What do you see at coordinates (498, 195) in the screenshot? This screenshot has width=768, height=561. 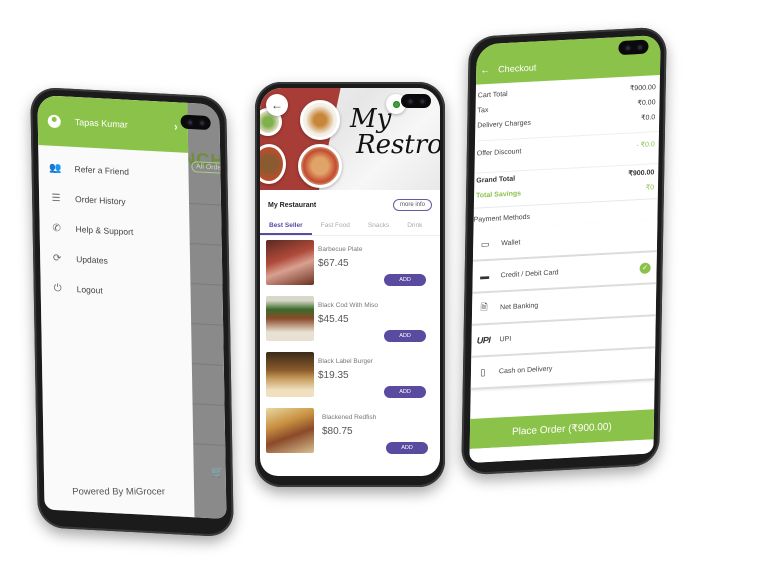 I see `savings-label: Total Savings` at bounding box center [498, 195].